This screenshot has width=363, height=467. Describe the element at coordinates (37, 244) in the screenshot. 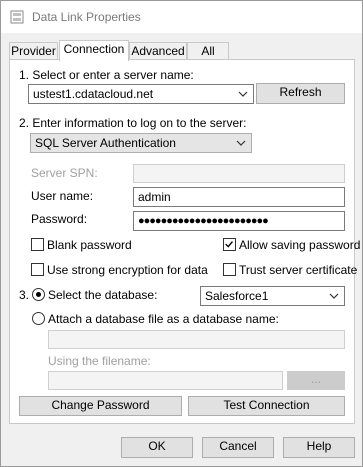

I see `blank-password-checkbox` at that location.